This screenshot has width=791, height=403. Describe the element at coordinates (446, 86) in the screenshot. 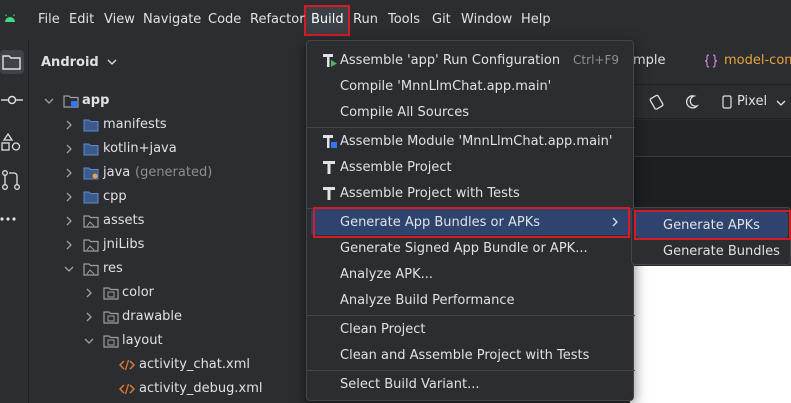

I see `menu-item-label: Compile 'MnnLlmChat.app.main'` at that location.